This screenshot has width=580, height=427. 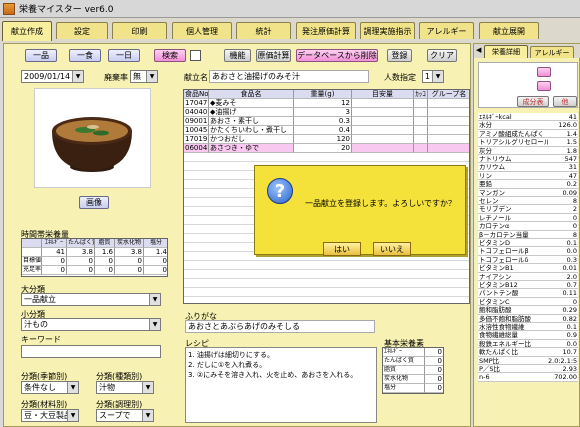 What do you see at coordinates (91, 299) in the screenshot?
I see `daibunrui-select: 一品献立 ▼` at bounding box center [91, 299].